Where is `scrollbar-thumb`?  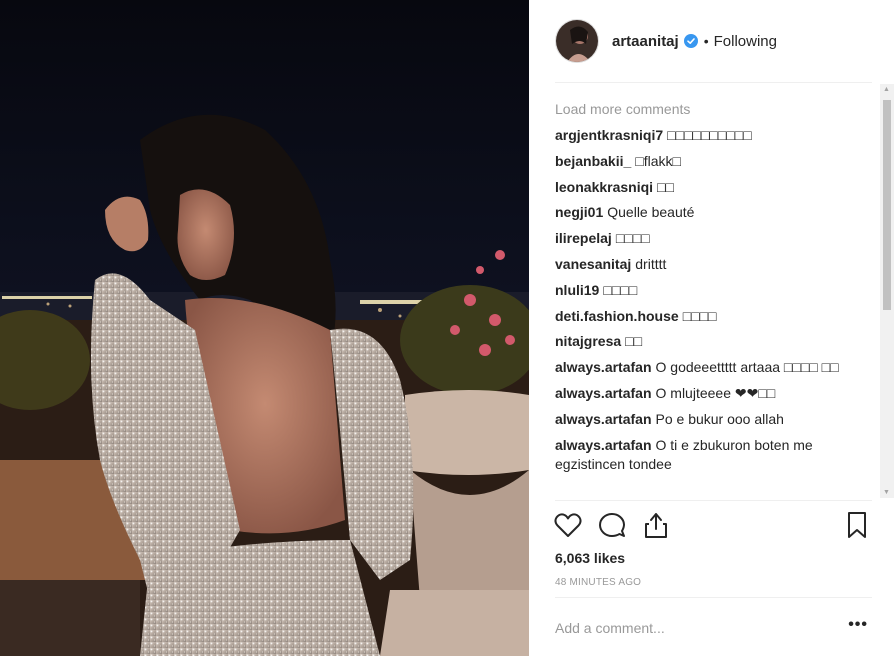
scrollbar-thumb is located at coordinates (887, 205).